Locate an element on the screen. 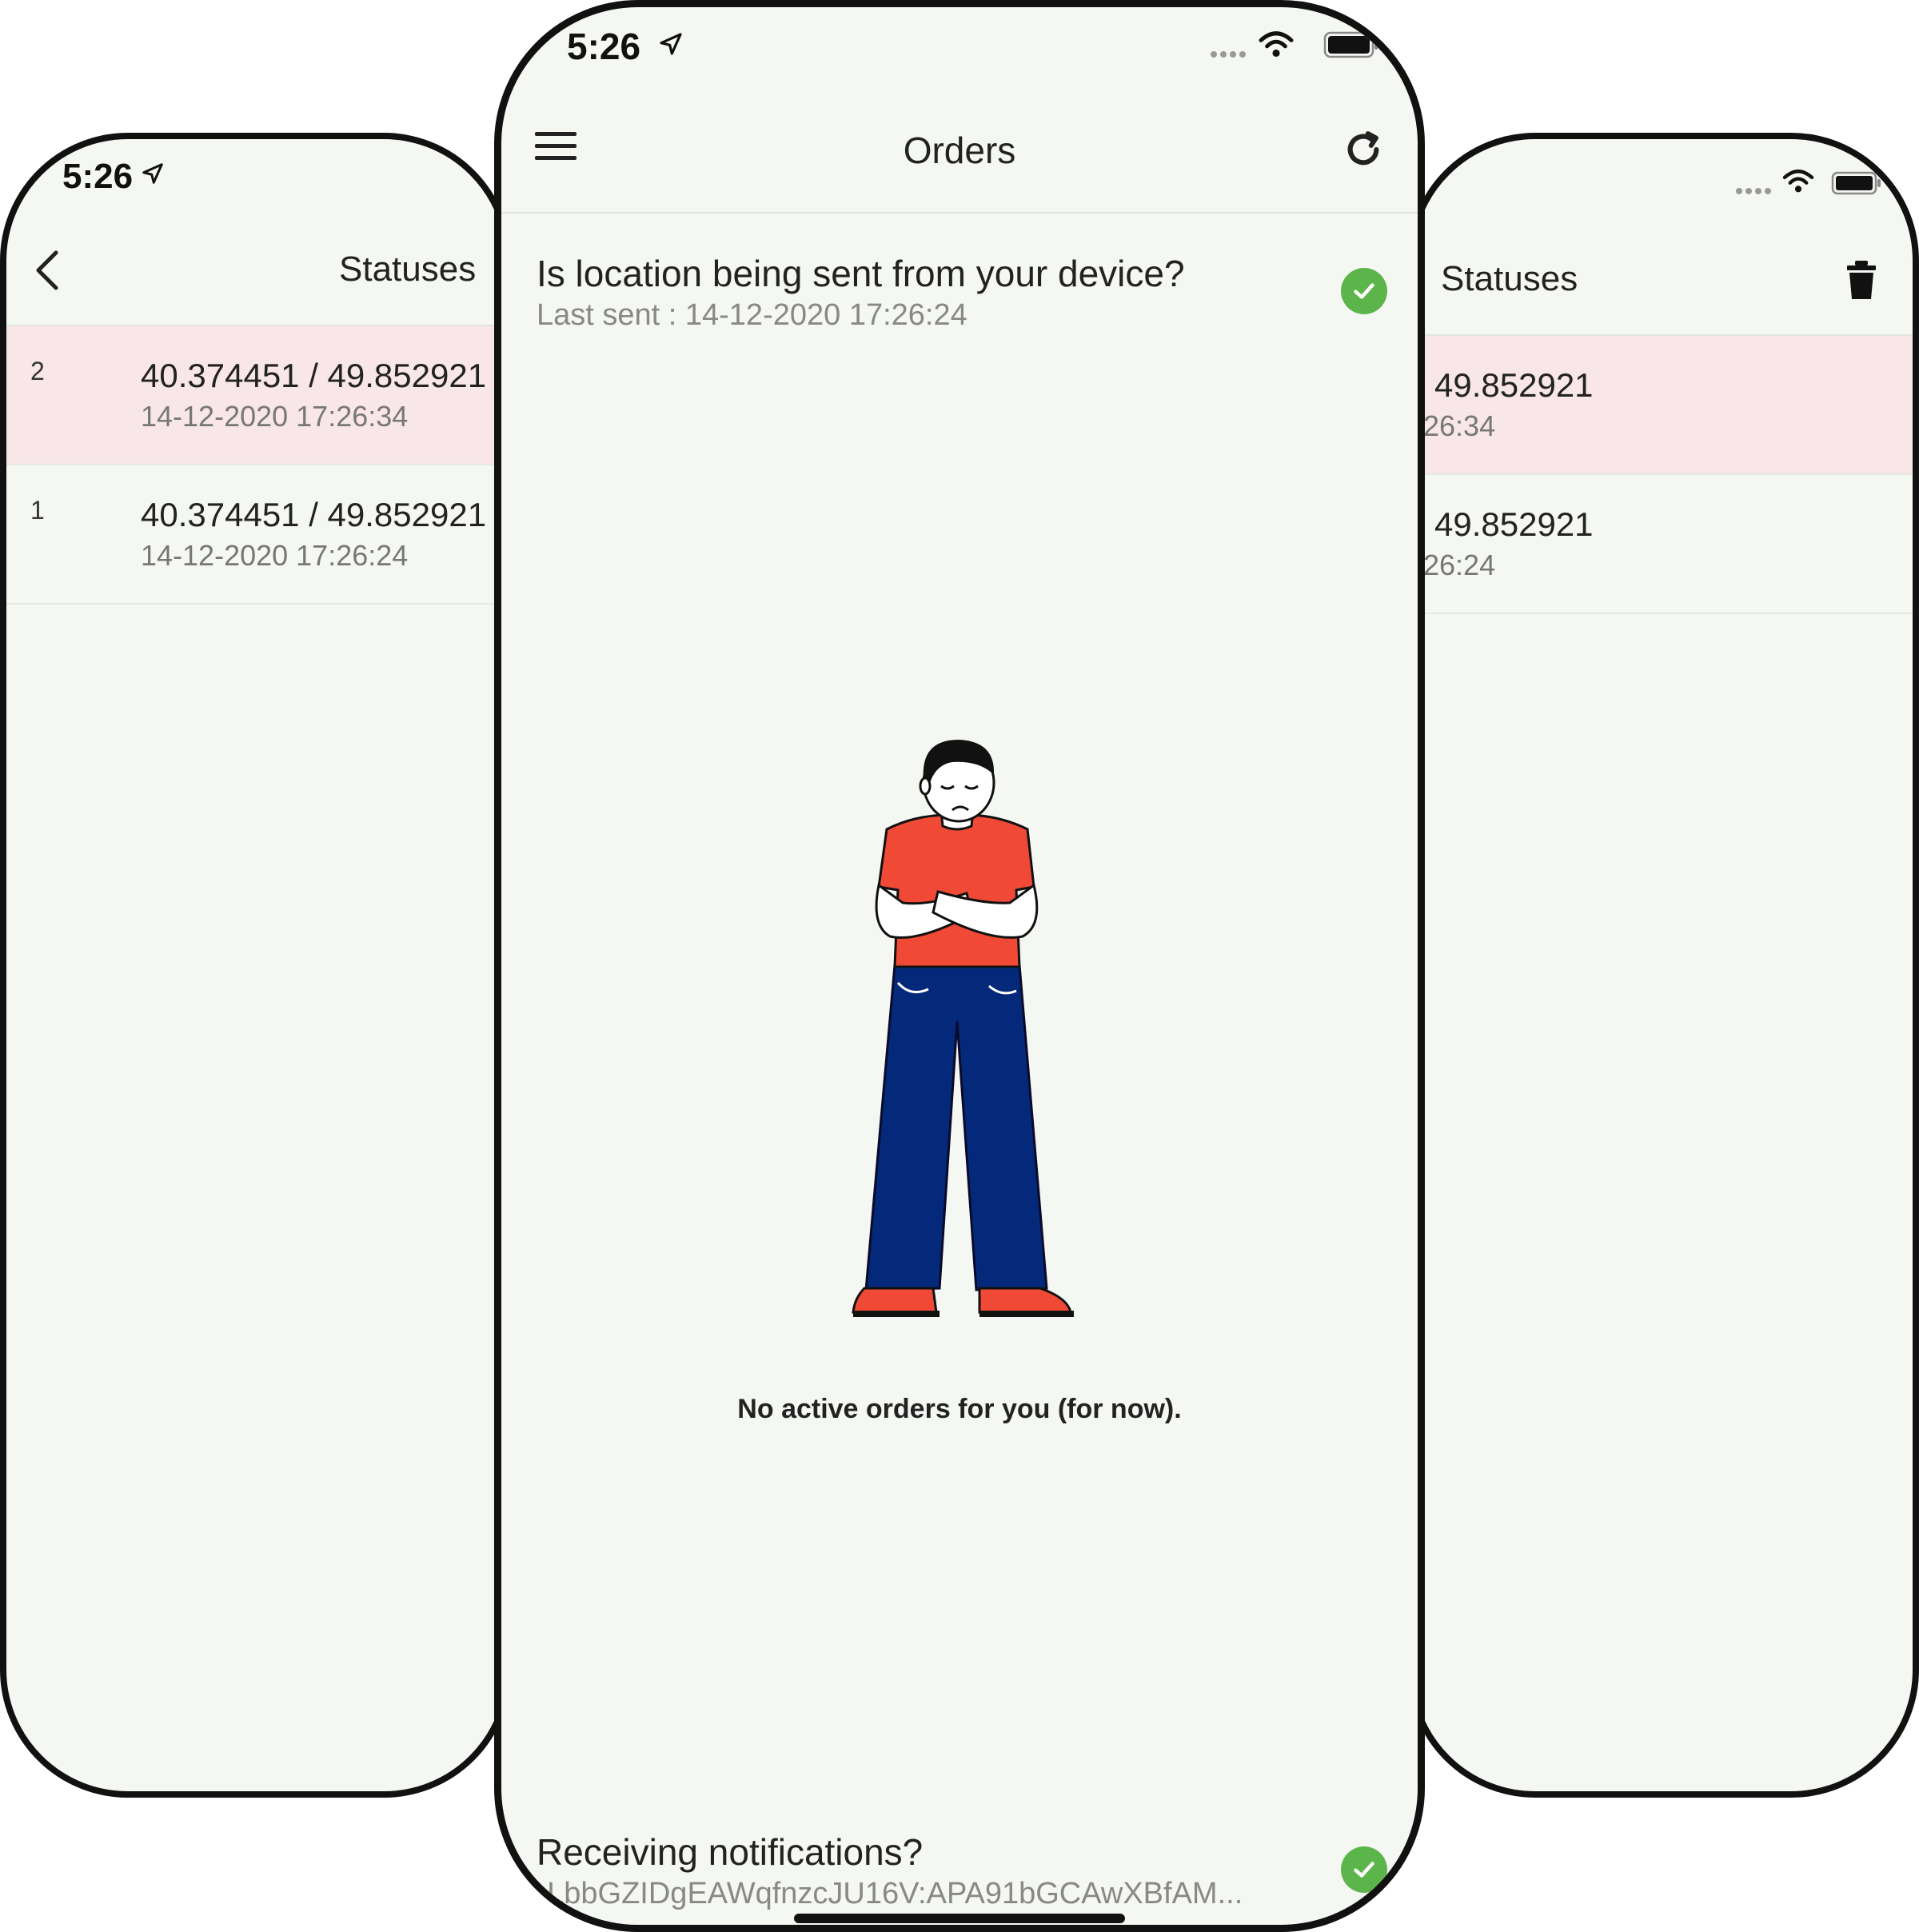 The image size is (1919, 1932). row-timestamp: 14-12-2020 17:26:24 is located at coordinates (275, 555).